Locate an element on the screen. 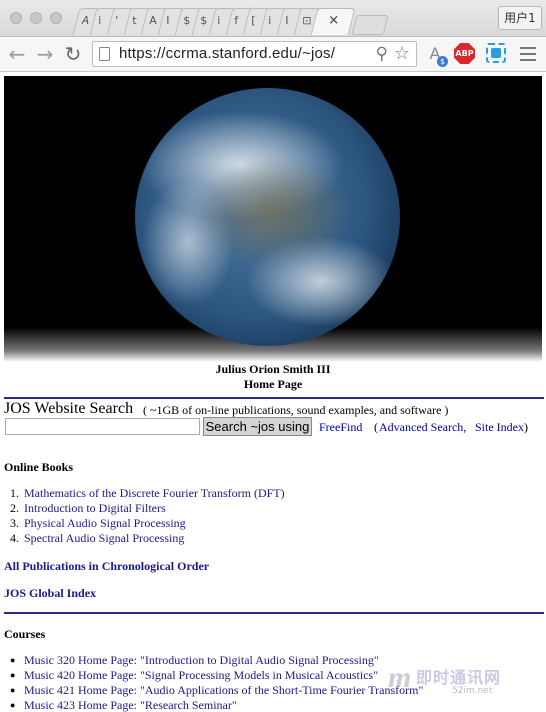 Image resolution: width=546 pixels, height=712 pixels. star-icon: ☆ is located at coordinates (402, 53).